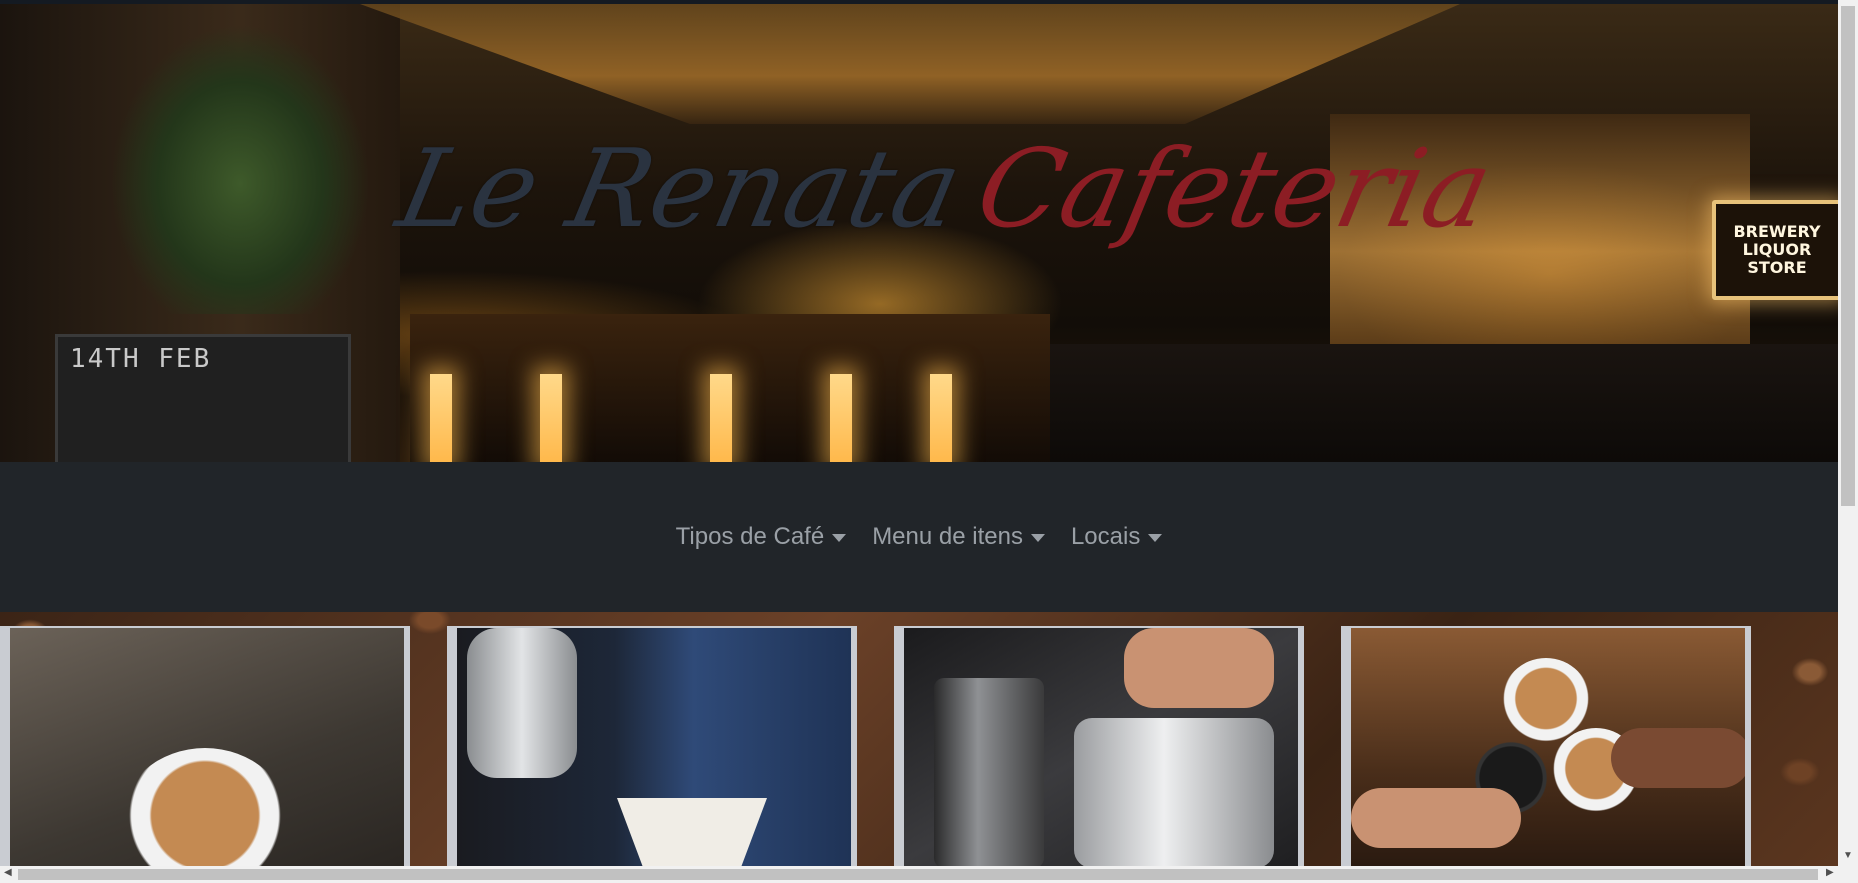  I want to click on scroll-down-arrow-icon: ▼, so click(1848, 855).